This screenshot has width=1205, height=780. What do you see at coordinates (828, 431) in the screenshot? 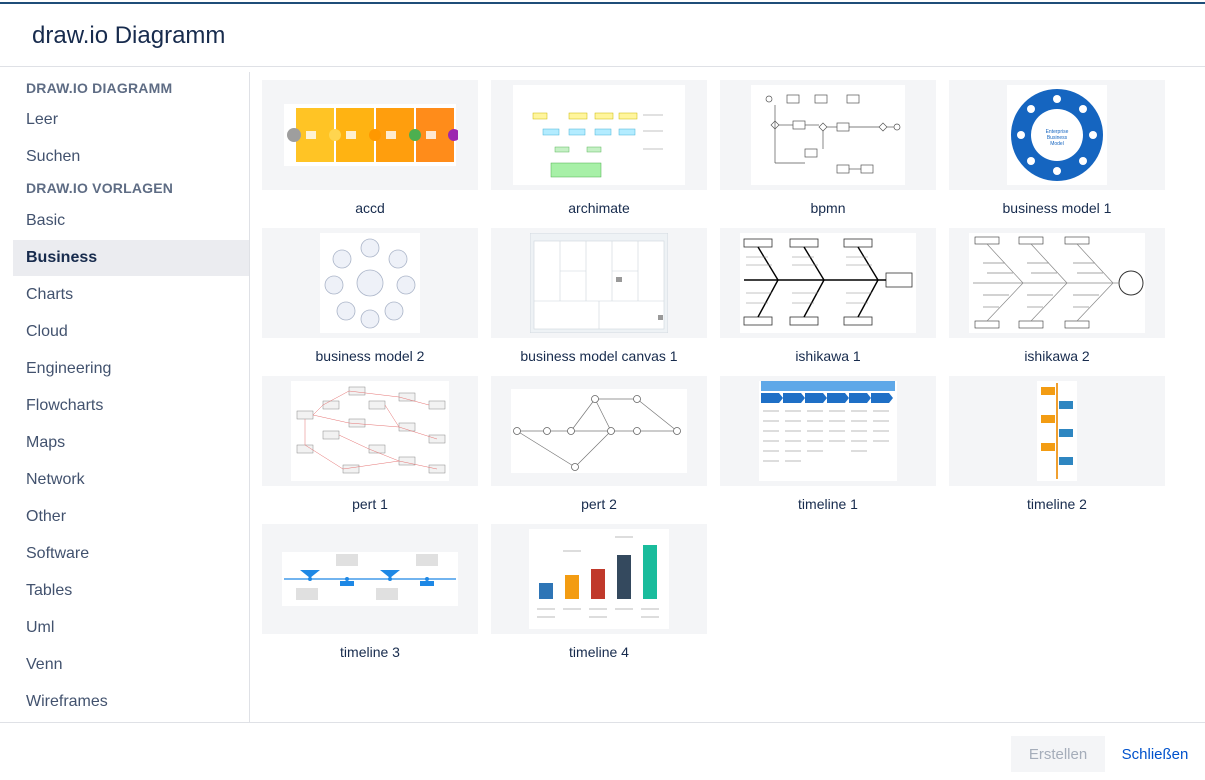
I see `timeline-1-thumbnail` at bounding box center [828, 431].